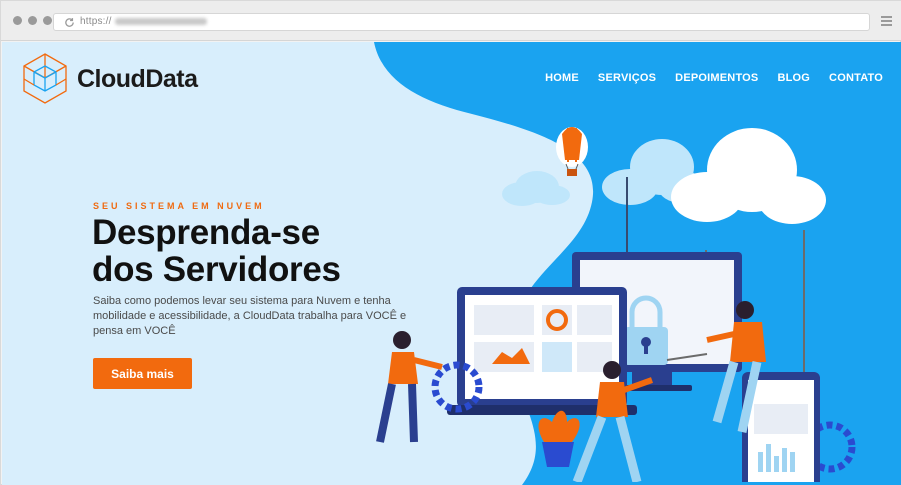 The width and height of the screenshot is (901, 485). I want to click on address-bar: https://, so click(461, 22).